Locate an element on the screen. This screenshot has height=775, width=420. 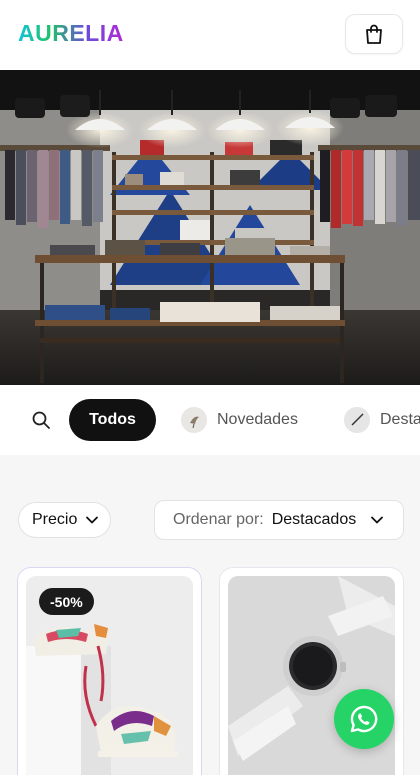
category-label-destacados: Destacados is located at coordinates (400, 419).